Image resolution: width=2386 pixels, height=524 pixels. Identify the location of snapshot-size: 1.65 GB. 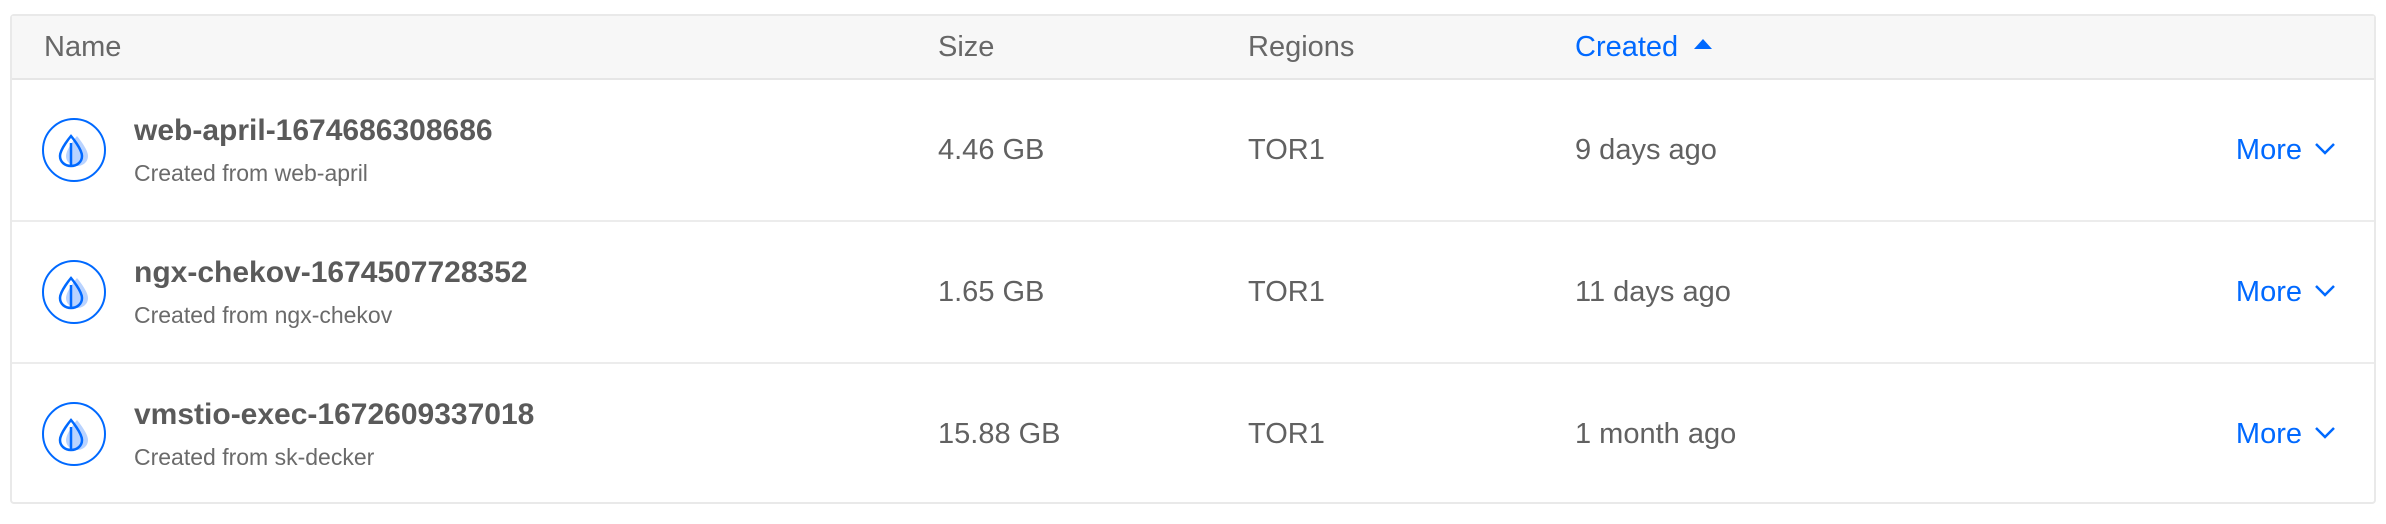
(991, 292).